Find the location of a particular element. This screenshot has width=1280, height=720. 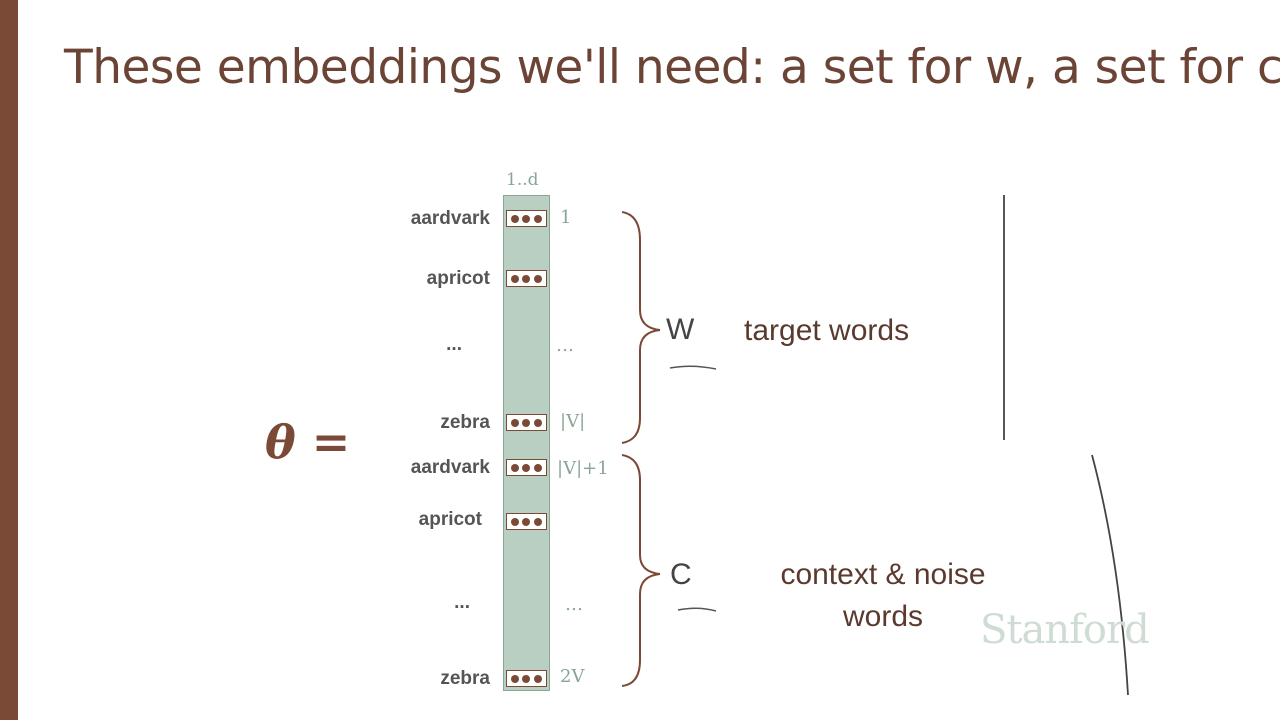

group-letter-c: C is located at coordinates (681, 574).